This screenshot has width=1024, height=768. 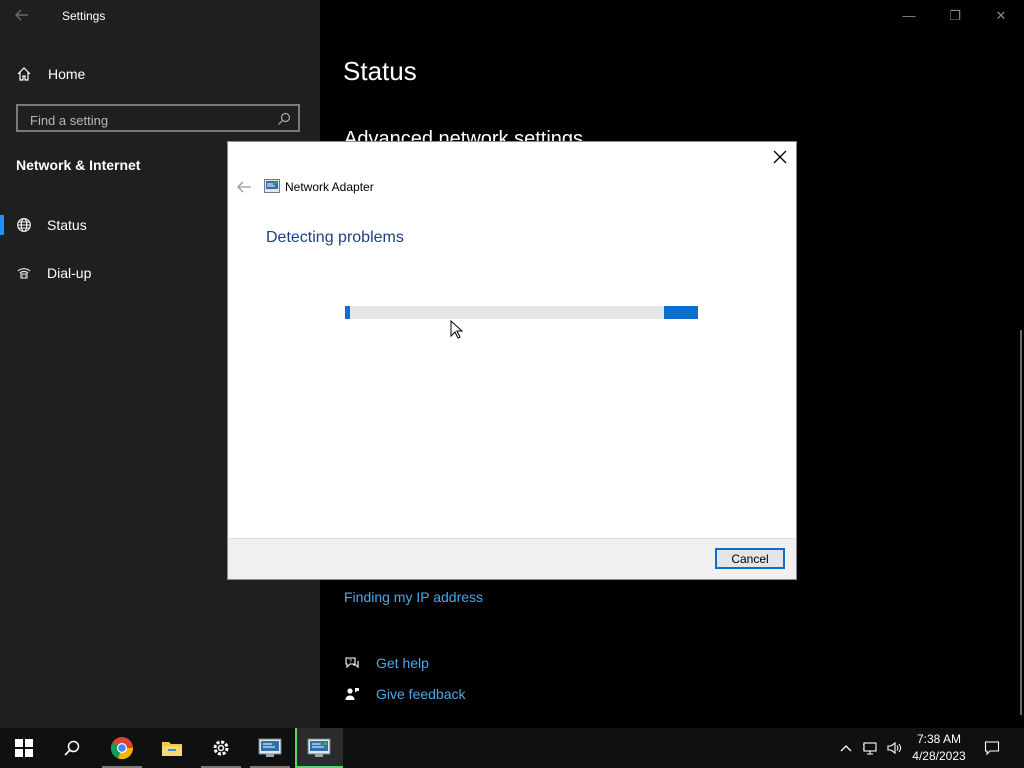 I want to click on give-feedback-label: Give feedback, so click(x=421, y=694).